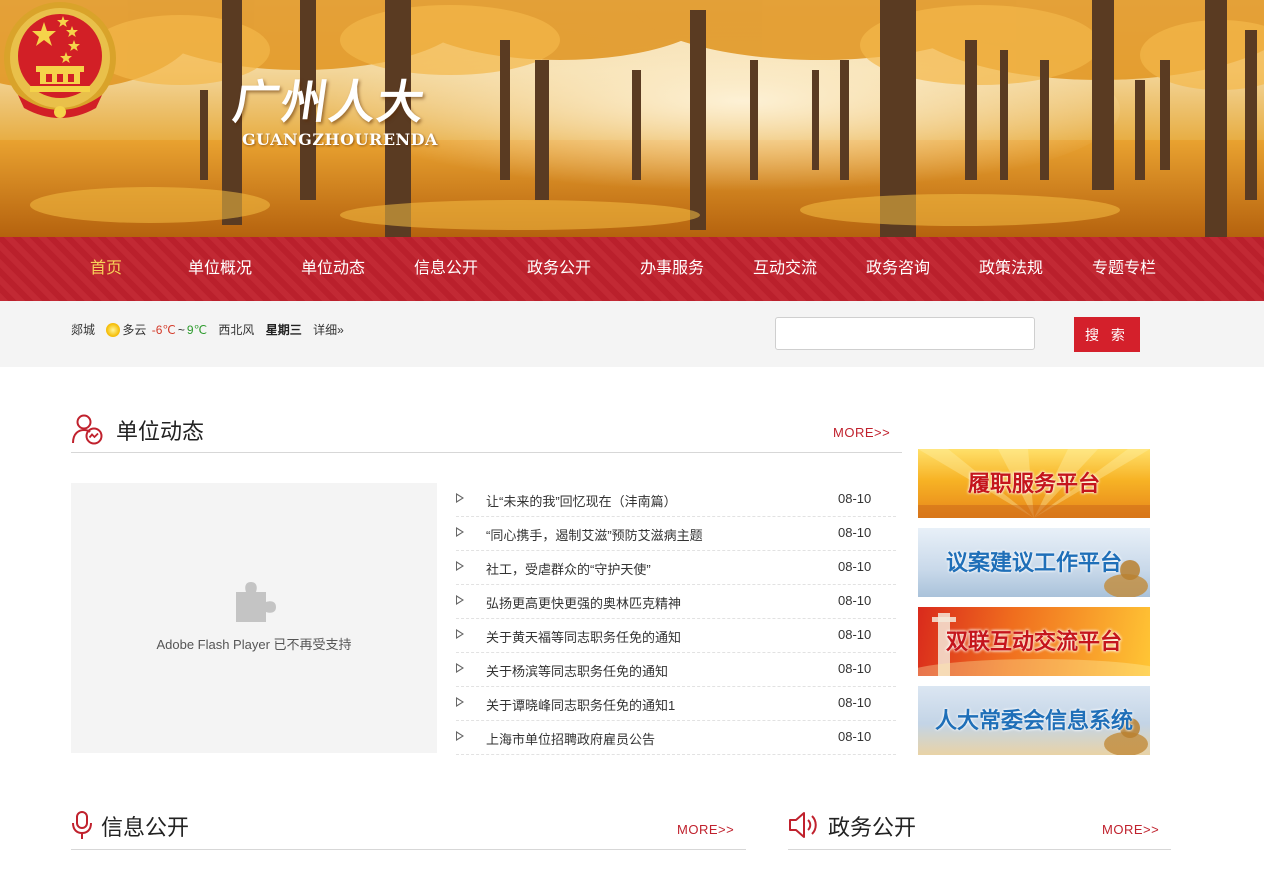 The width and height of the screenshot is (1264, 877). I want to click on nav-item-consultation: 政务咨询, so click(898, 269).